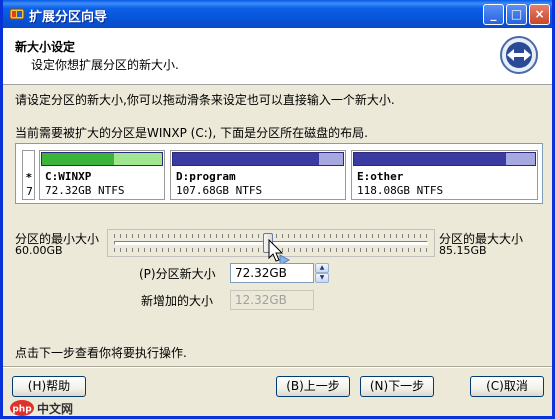 Image resolution: width=555 pixels, height=419 pixels. I want to click on unallocated-number: 7, so click(29, 191).